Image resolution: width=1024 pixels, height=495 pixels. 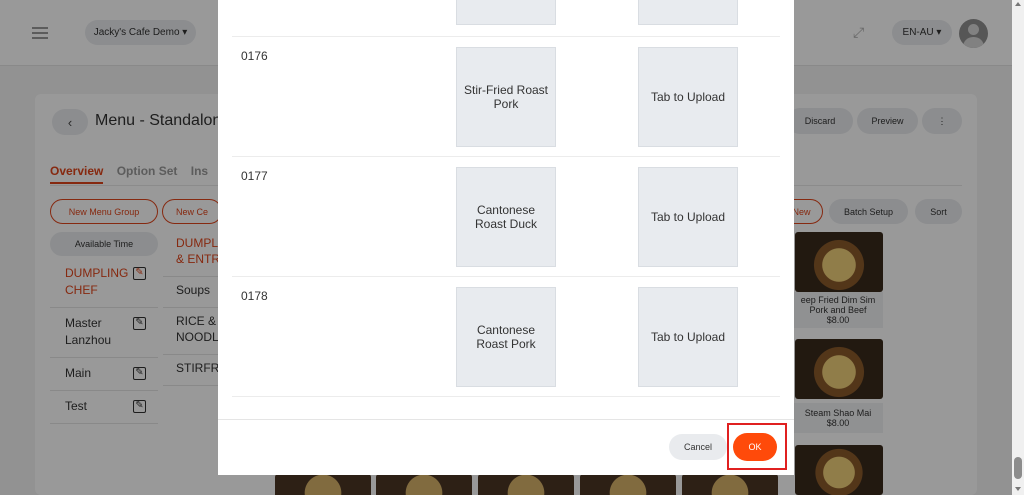 I want to click on table-row: 0178 Cantonese Roast Pork Tab to Upload, so click(x=506, y=337).